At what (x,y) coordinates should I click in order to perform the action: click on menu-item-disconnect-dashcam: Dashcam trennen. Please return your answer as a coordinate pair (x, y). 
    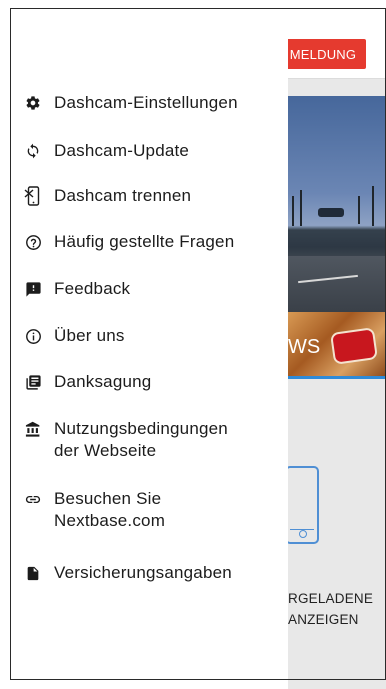
    Looking at the image, I should click on (107, 196).